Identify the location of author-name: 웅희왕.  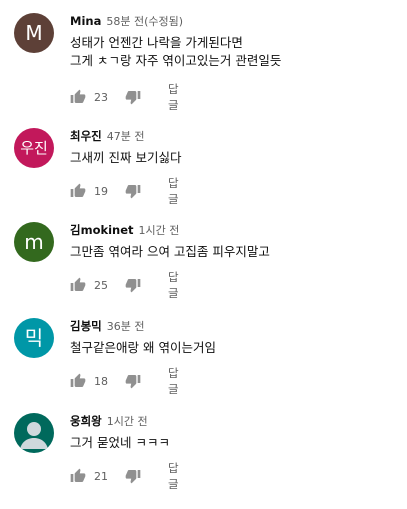
(86, 421).